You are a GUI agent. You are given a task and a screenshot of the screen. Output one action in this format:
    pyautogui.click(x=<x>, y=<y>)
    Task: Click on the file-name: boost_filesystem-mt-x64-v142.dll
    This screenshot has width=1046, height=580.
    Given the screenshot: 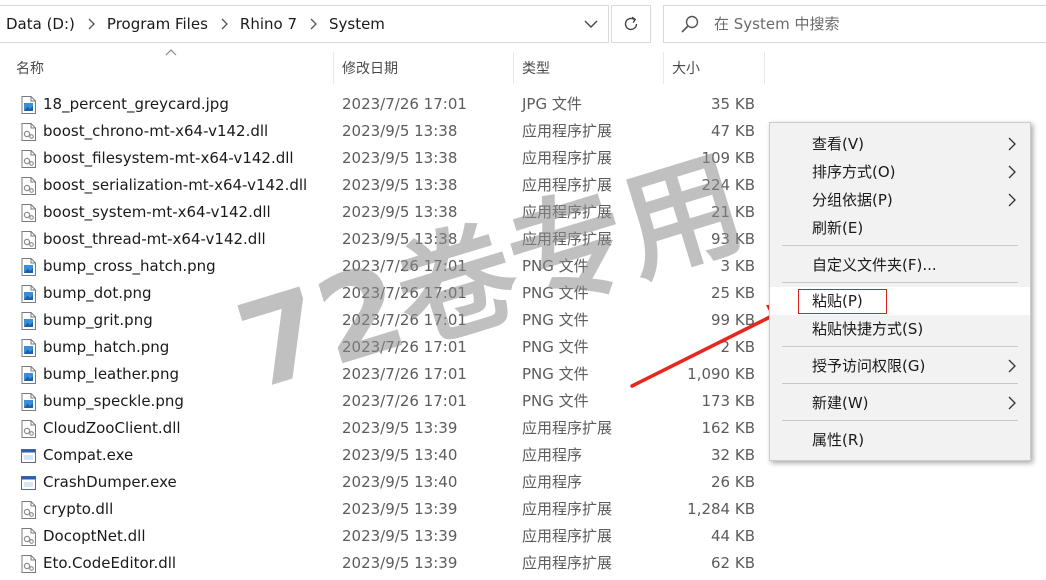 What is the action you would take?
    pyautogui.click(x=168, y=158)
    